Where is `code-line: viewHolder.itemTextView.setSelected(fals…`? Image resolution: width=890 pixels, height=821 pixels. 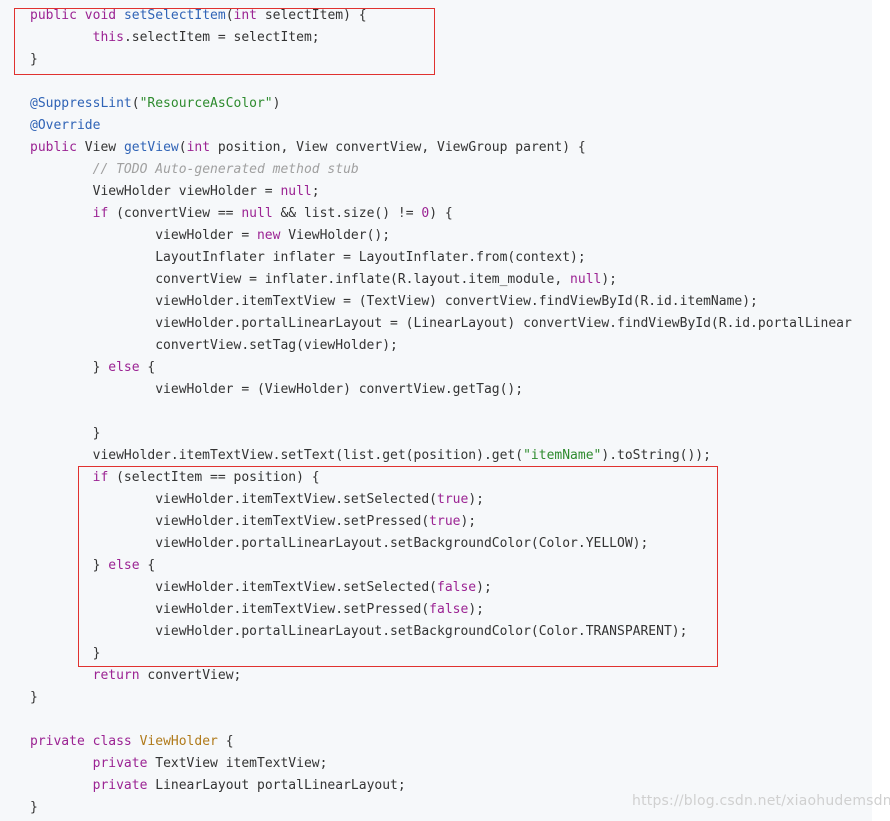
code-line: viewHolder.itemTextView.setSelected(fals… is located at coordinates (441, 588).